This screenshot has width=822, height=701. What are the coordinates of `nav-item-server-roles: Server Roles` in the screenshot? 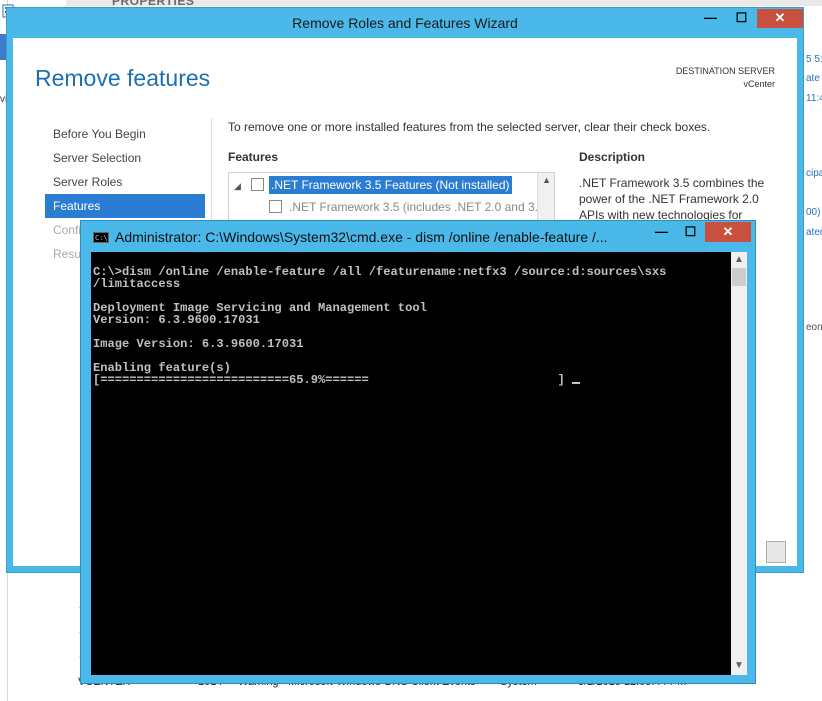 It's located at (125, 182).